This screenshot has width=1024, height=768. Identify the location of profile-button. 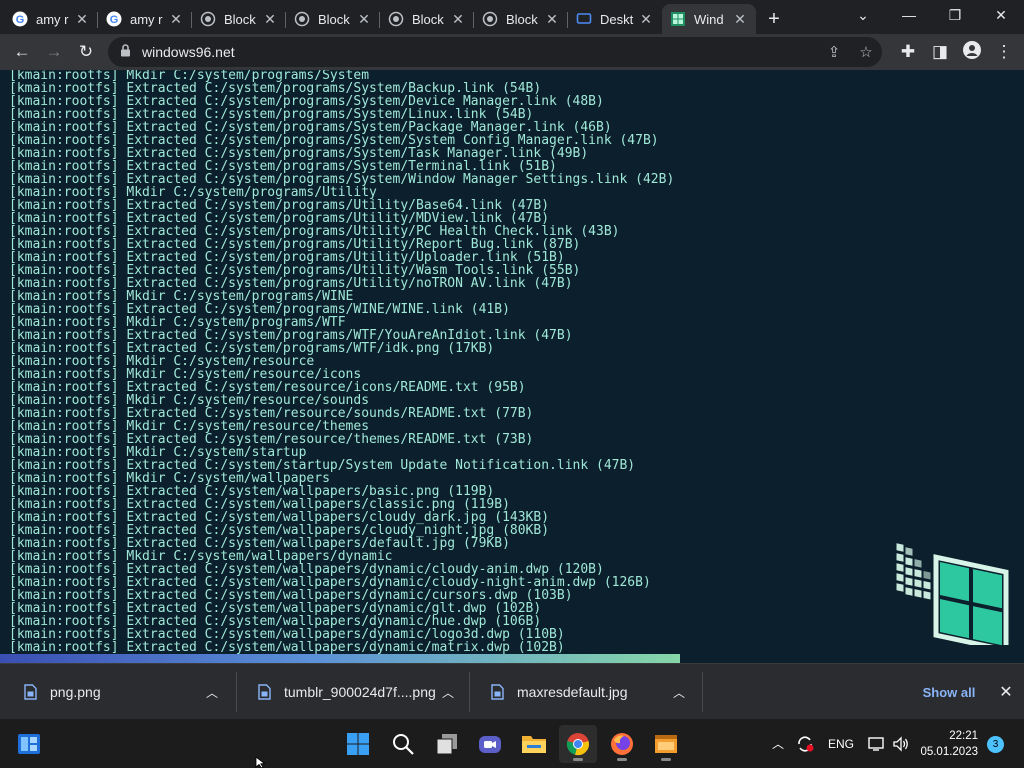
(972, 52).